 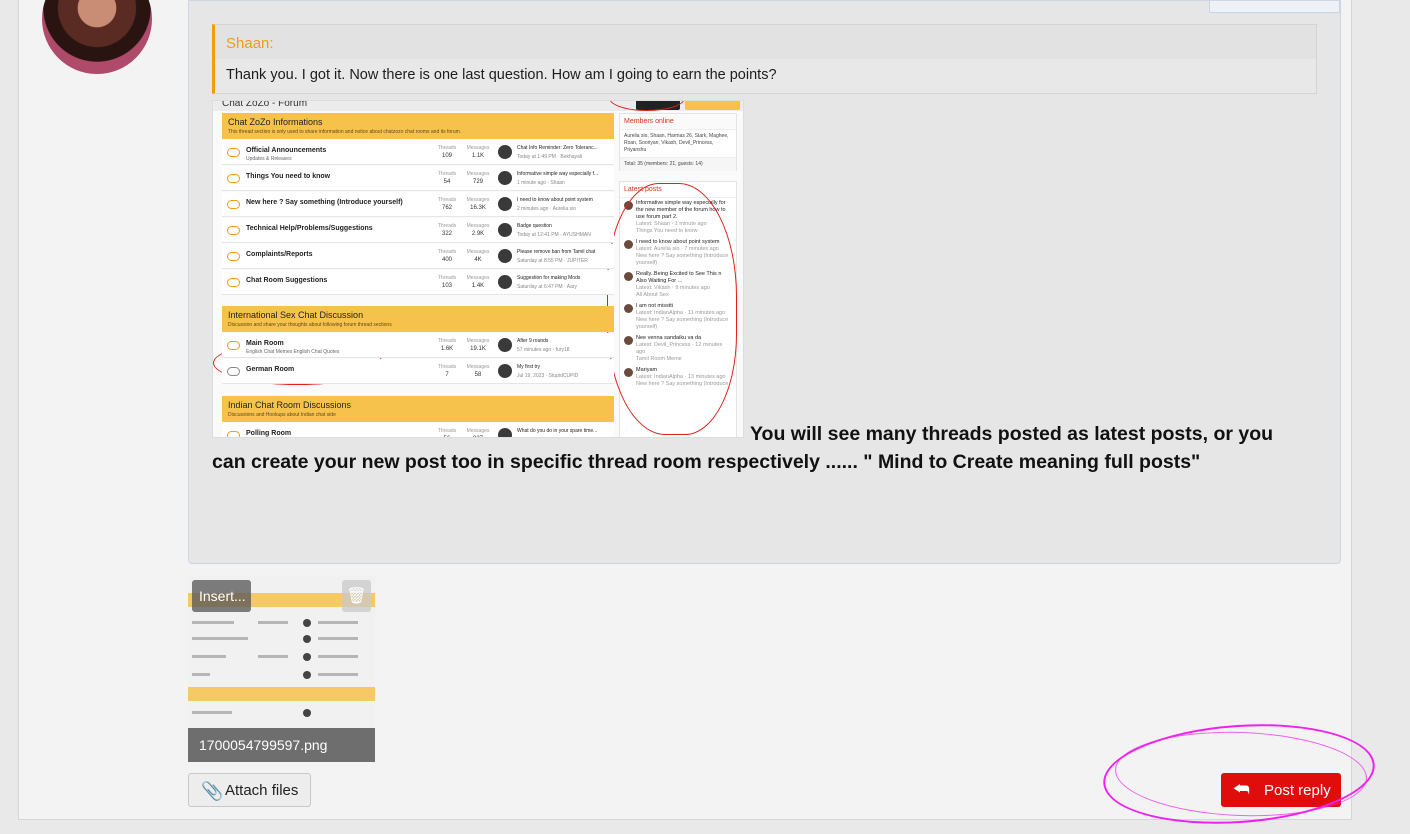 I want to click on shot-messages-value: 58, so click(x=478, y=375).